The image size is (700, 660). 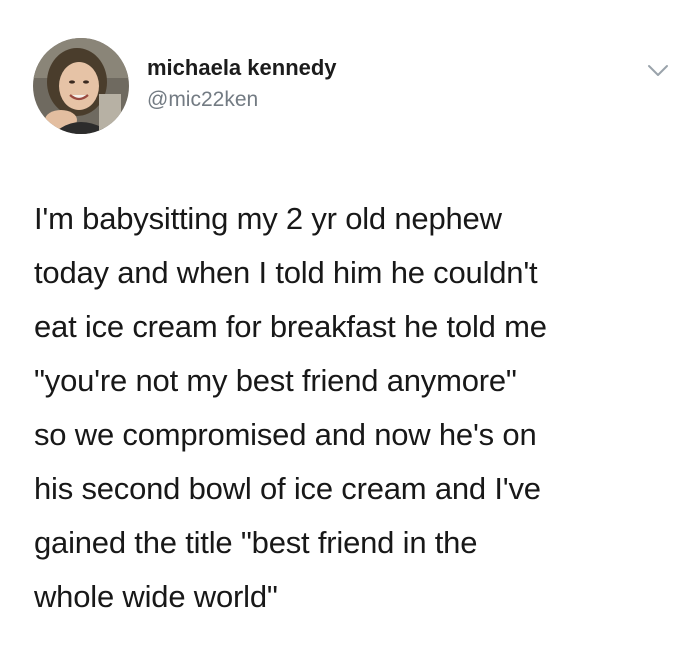 I want to click on tweet-text-line: I'm babysitting my 2 yr old nephew, so click(x=268, y=218).